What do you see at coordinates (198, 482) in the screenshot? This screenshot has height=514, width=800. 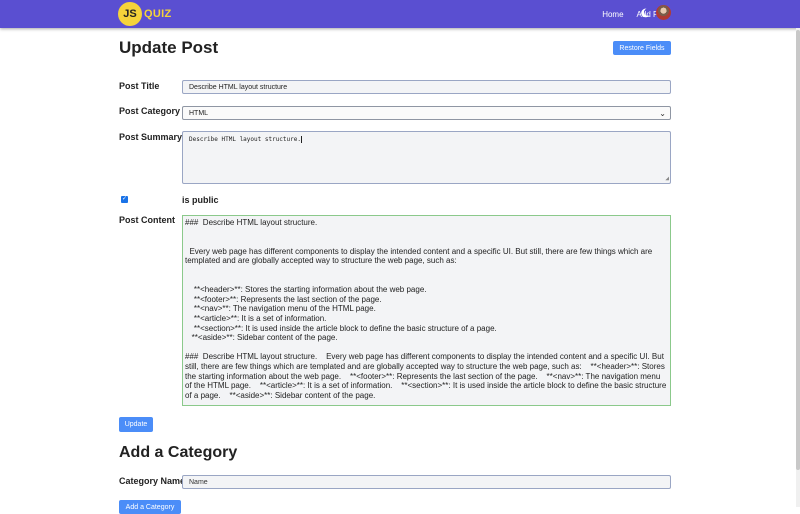 I see `category-name-placeholder: Name` at bounding box center [198, 482].